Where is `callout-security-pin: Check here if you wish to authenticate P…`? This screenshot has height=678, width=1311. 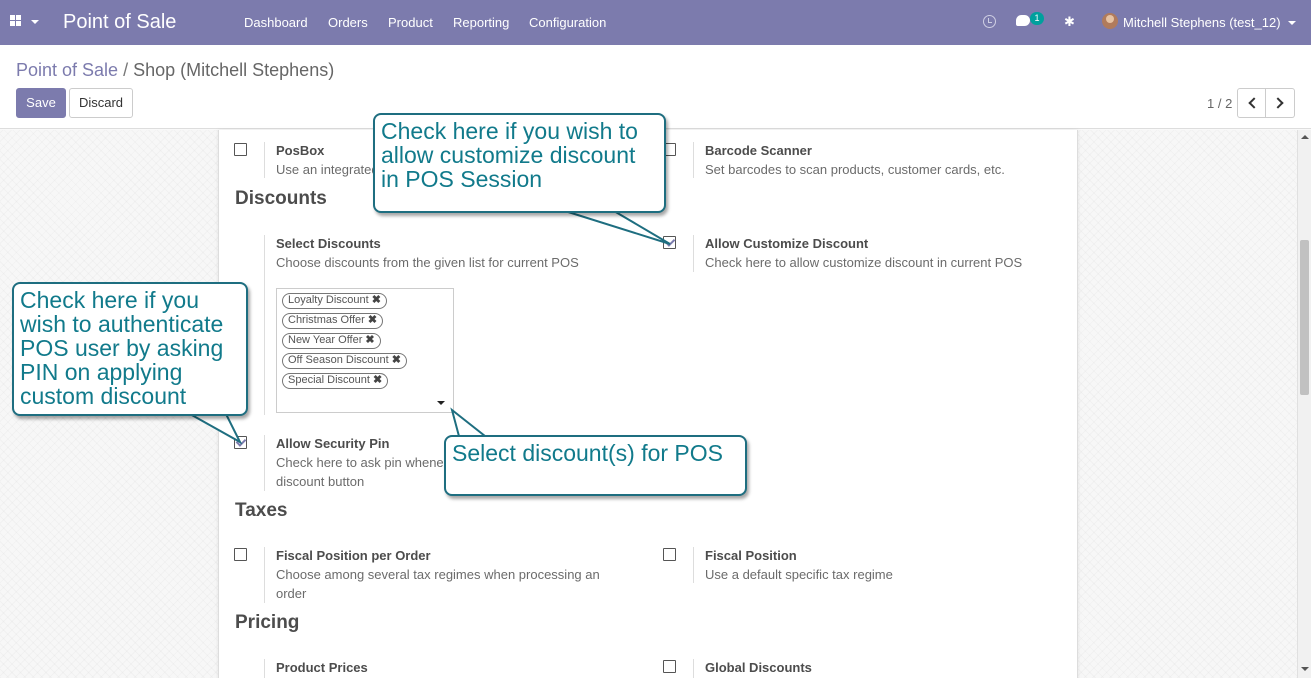
callout-security-pin: Check here if you wish to authenticate P… is located at coordinates (130, 349).